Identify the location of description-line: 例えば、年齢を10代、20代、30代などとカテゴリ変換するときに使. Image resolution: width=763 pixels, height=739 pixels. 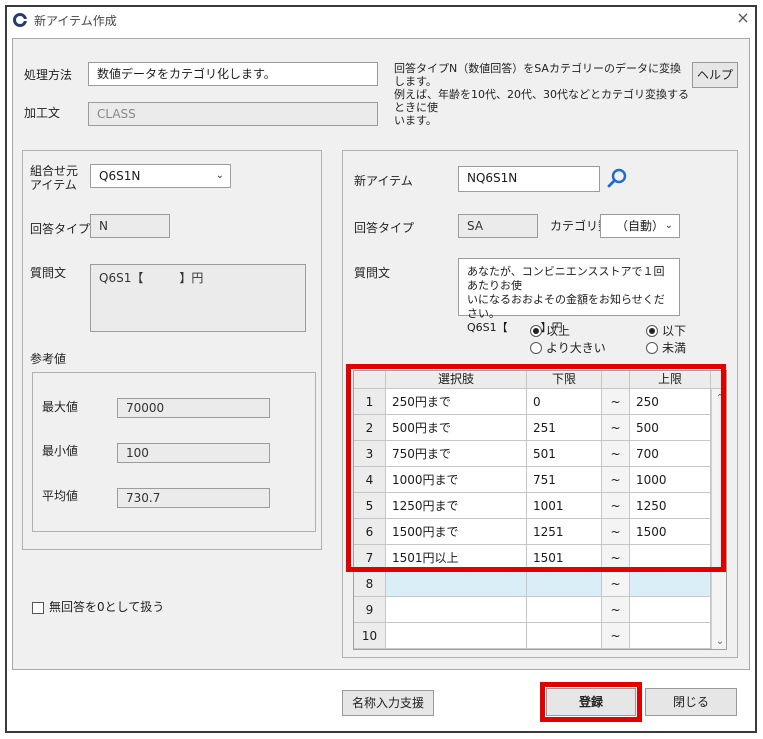
(541, 101).